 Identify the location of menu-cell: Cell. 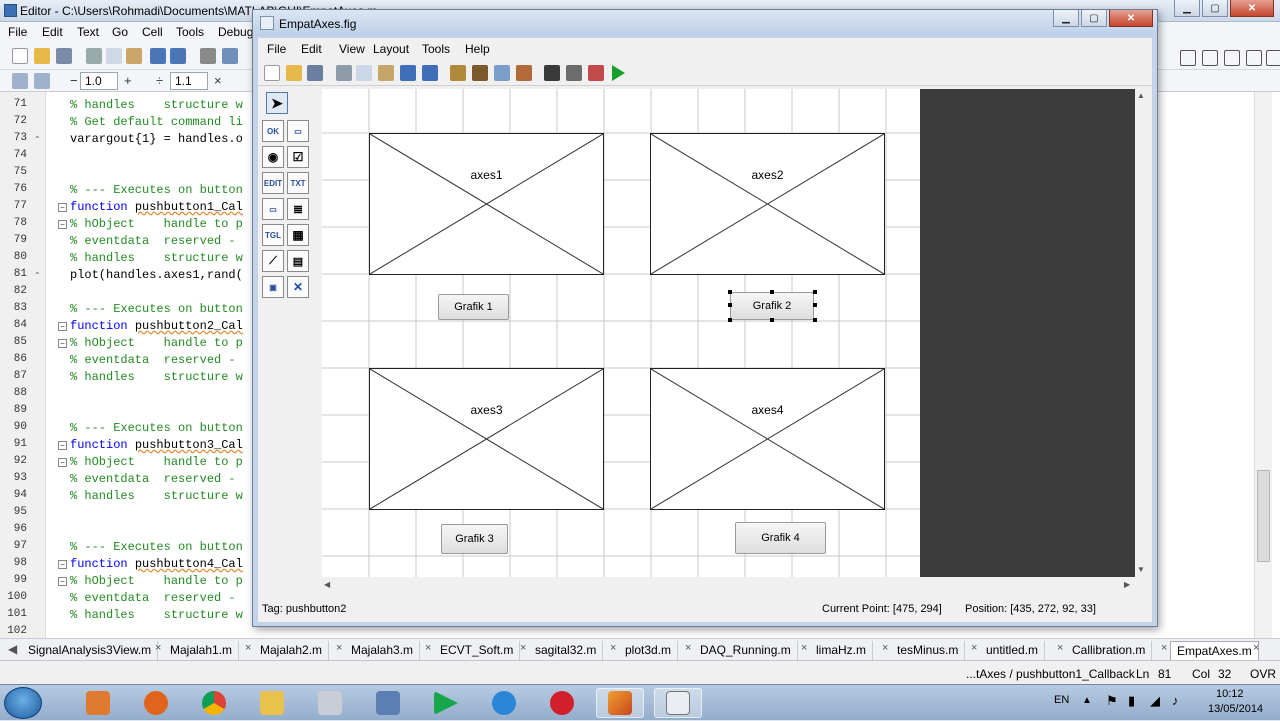
(152, 32).